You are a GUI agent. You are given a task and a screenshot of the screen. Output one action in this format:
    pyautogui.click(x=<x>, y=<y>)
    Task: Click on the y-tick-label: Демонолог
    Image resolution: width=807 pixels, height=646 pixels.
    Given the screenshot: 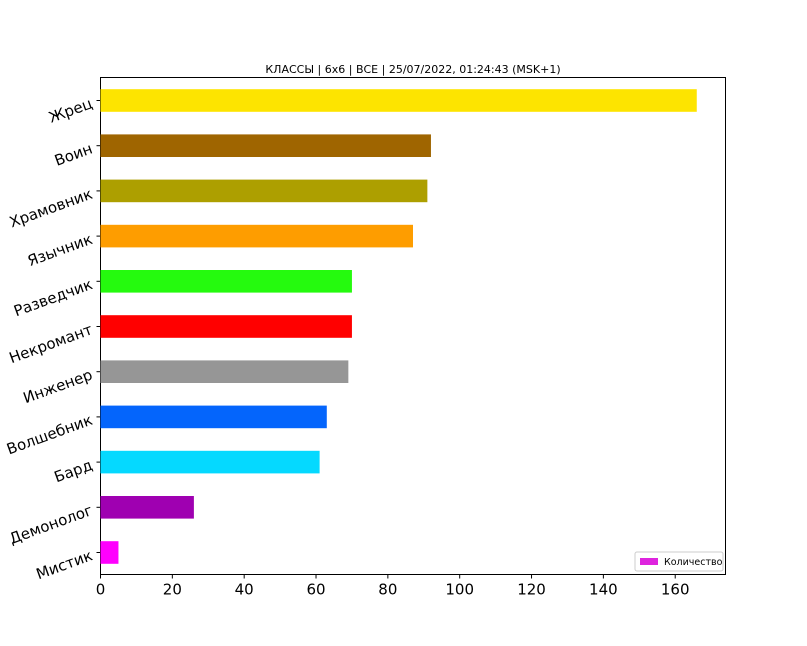 What is the action you would take?
    pyautogui.click(x=51, y=524)
    